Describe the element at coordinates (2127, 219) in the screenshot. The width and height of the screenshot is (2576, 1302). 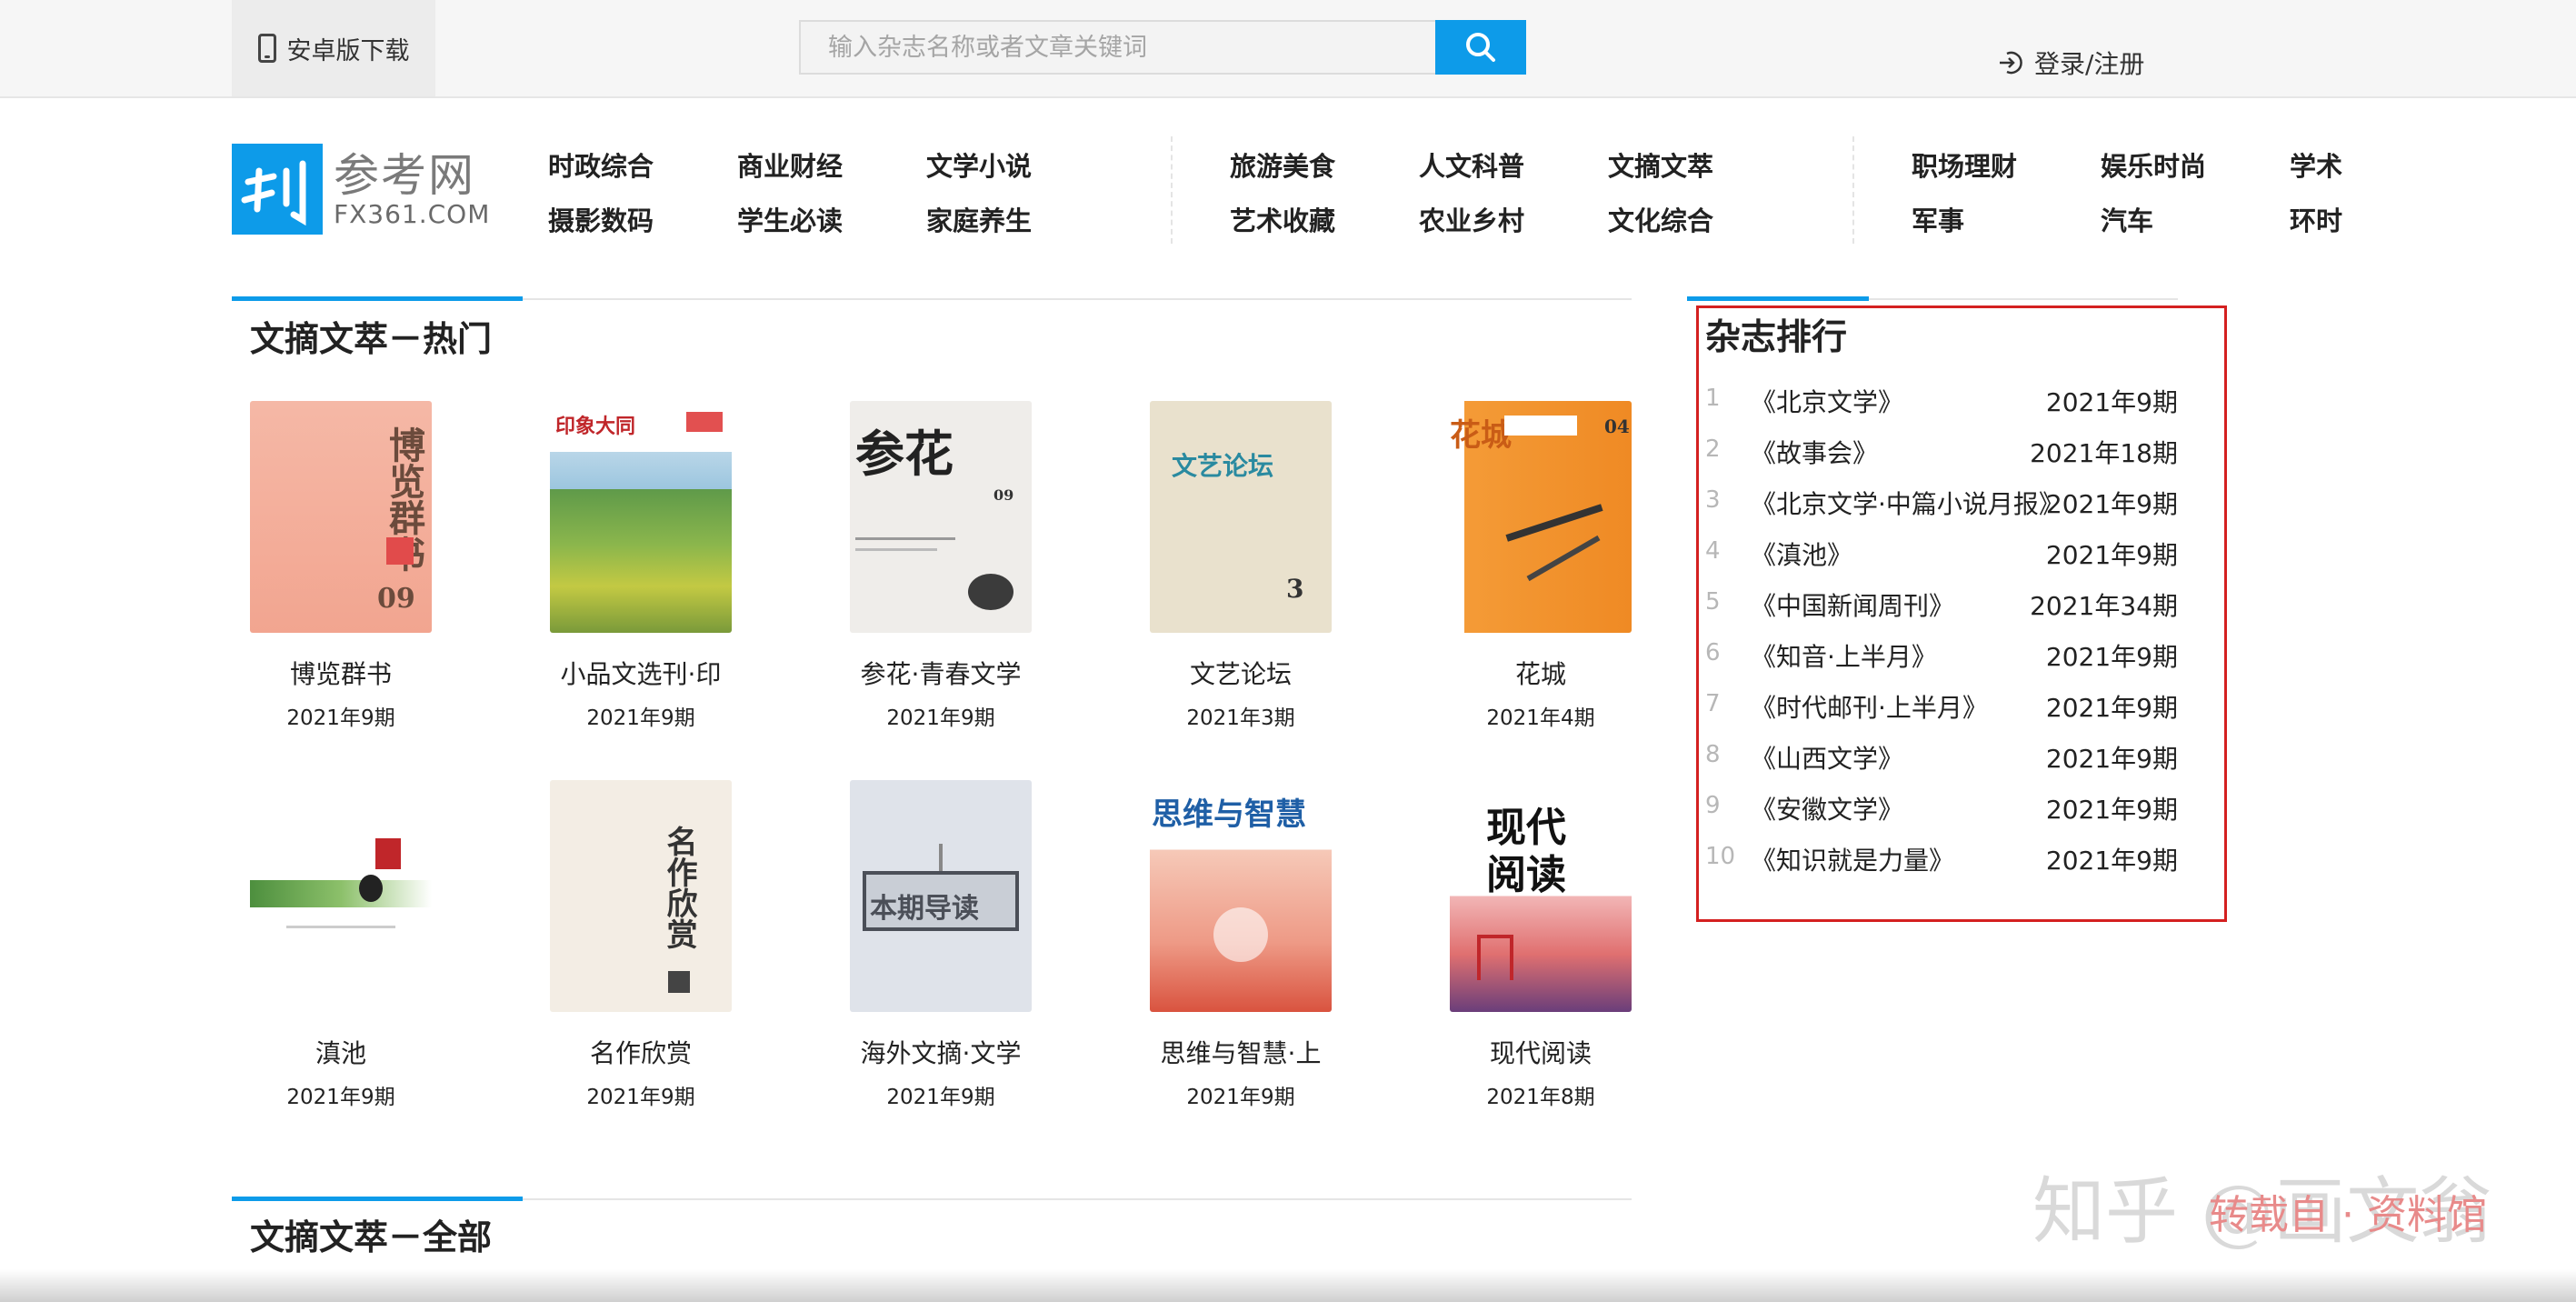
I see `nav-item: 汽车` at that location.